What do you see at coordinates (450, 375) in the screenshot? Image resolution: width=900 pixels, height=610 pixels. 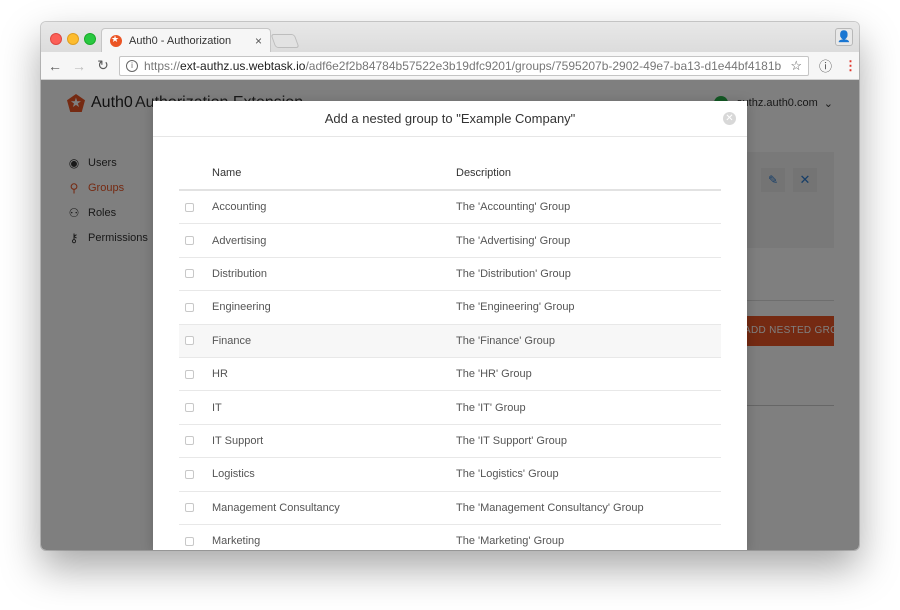 I see `table-row: HR The 'HR' Group` at bounding box center [450, 375].